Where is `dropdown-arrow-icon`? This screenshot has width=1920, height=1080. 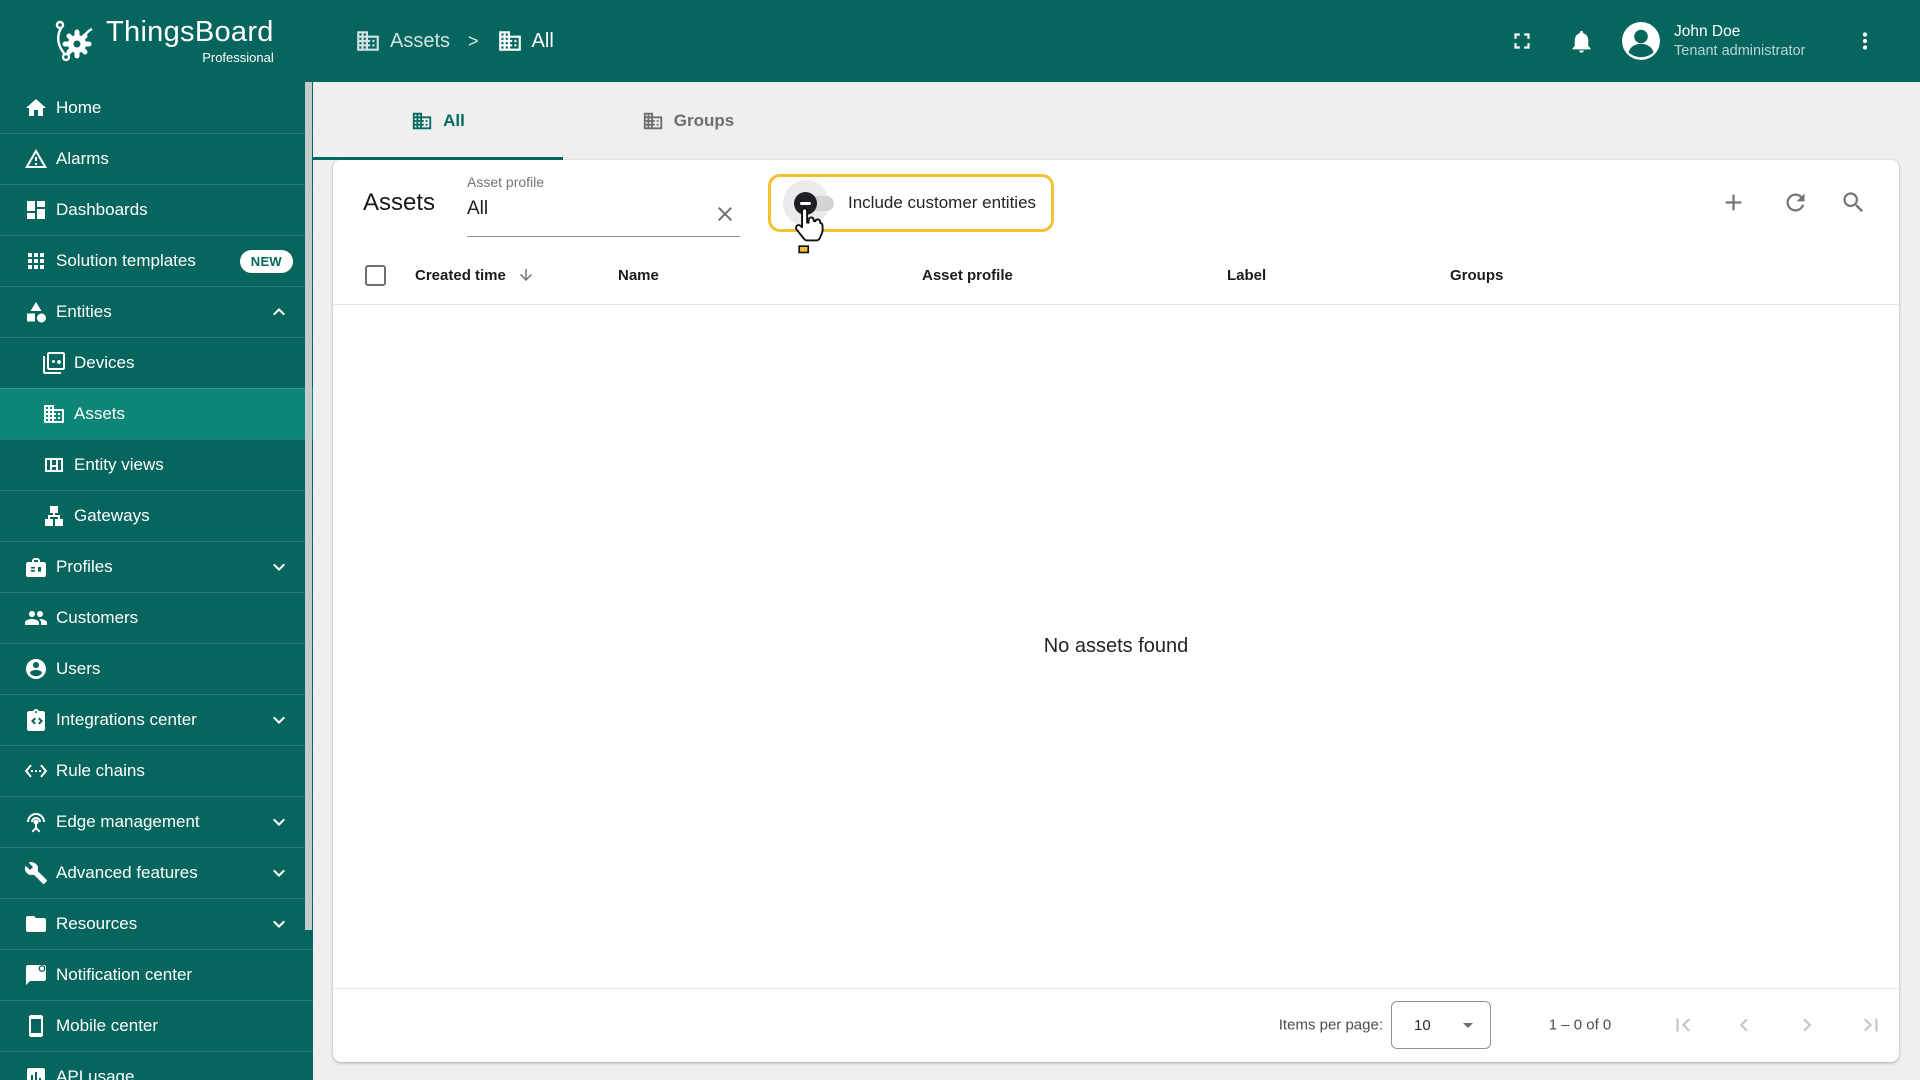
dropdown-arrow-icon is located at coordinates (1468, 1025).